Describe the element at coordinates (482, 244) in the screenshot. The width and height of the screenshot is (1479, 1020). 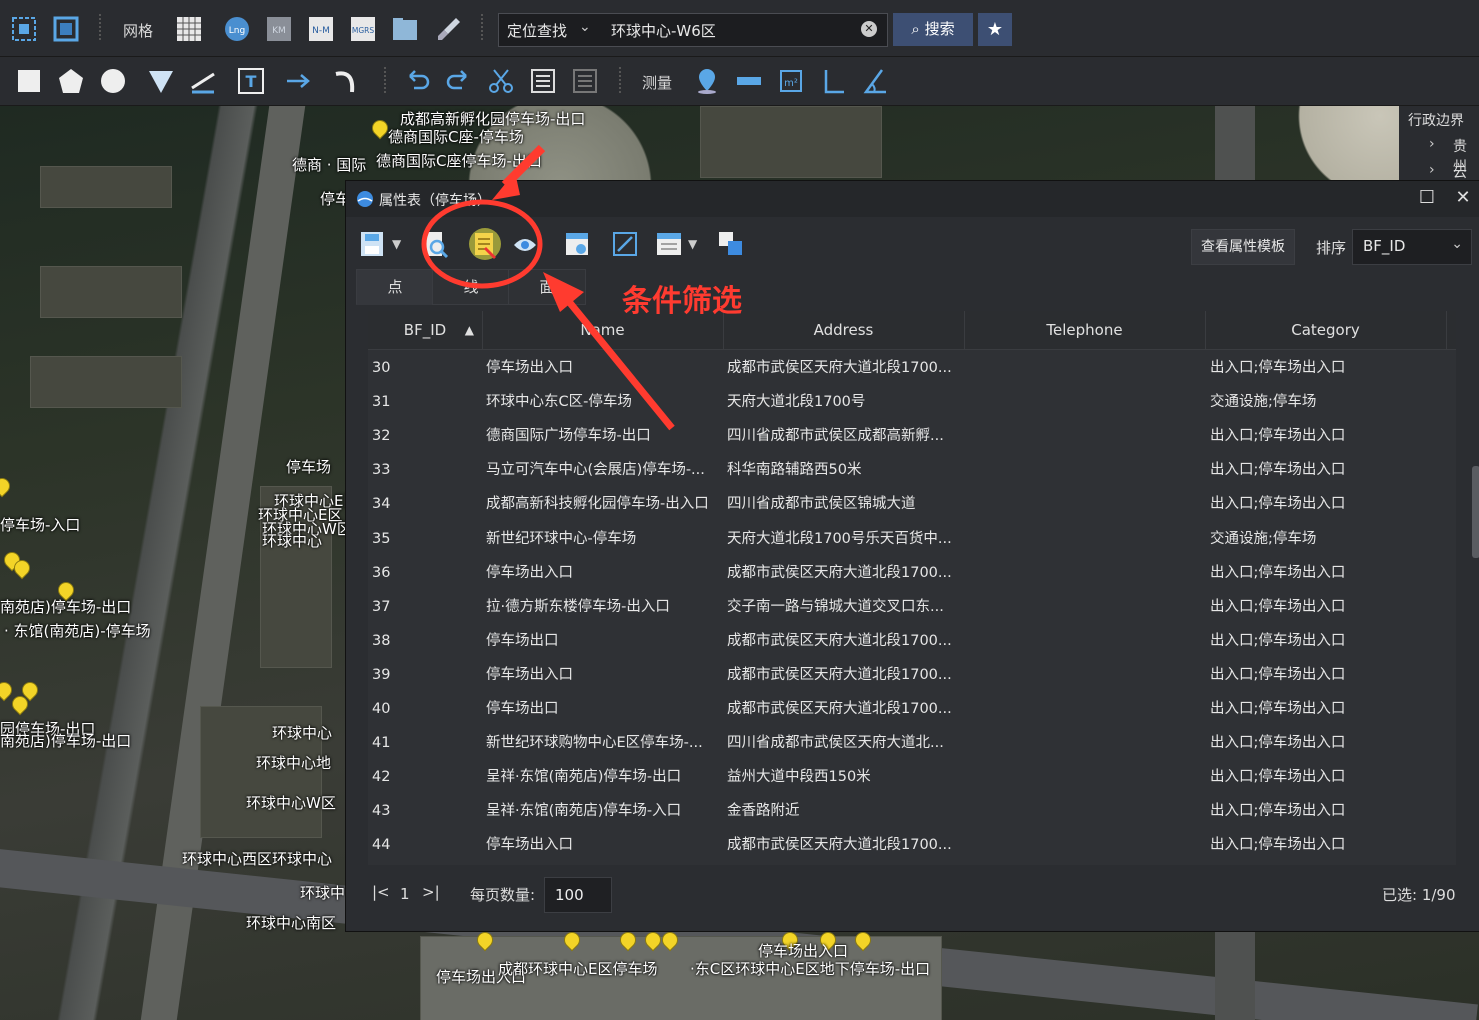
I see `highlight-circle` at that location.